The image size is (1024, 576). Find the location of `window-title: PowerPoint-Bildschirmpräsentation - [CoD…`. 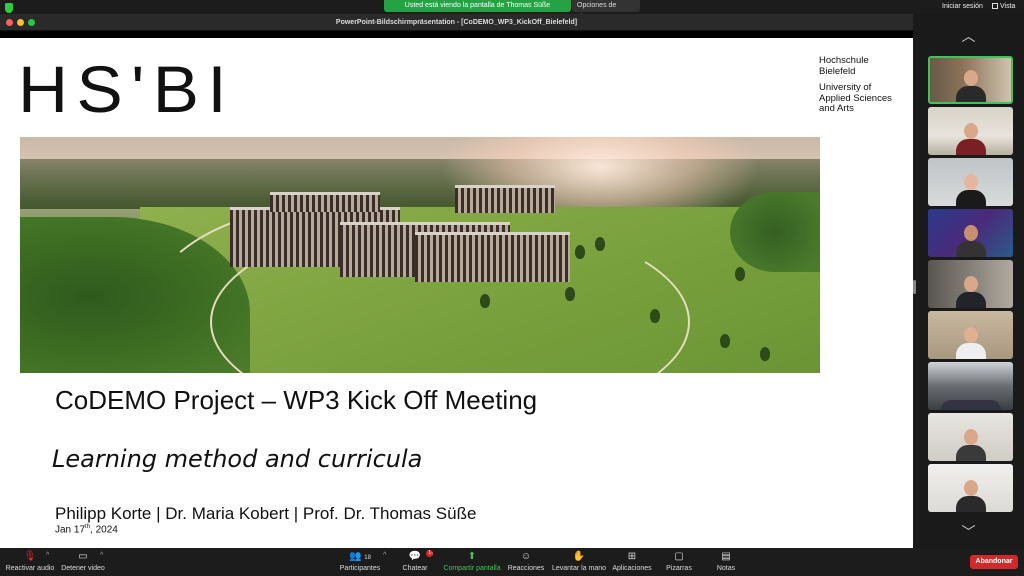

window-title: PowerPoint-Bildschirmpräsentation - [CoD… is located at coordinates (456, 22).